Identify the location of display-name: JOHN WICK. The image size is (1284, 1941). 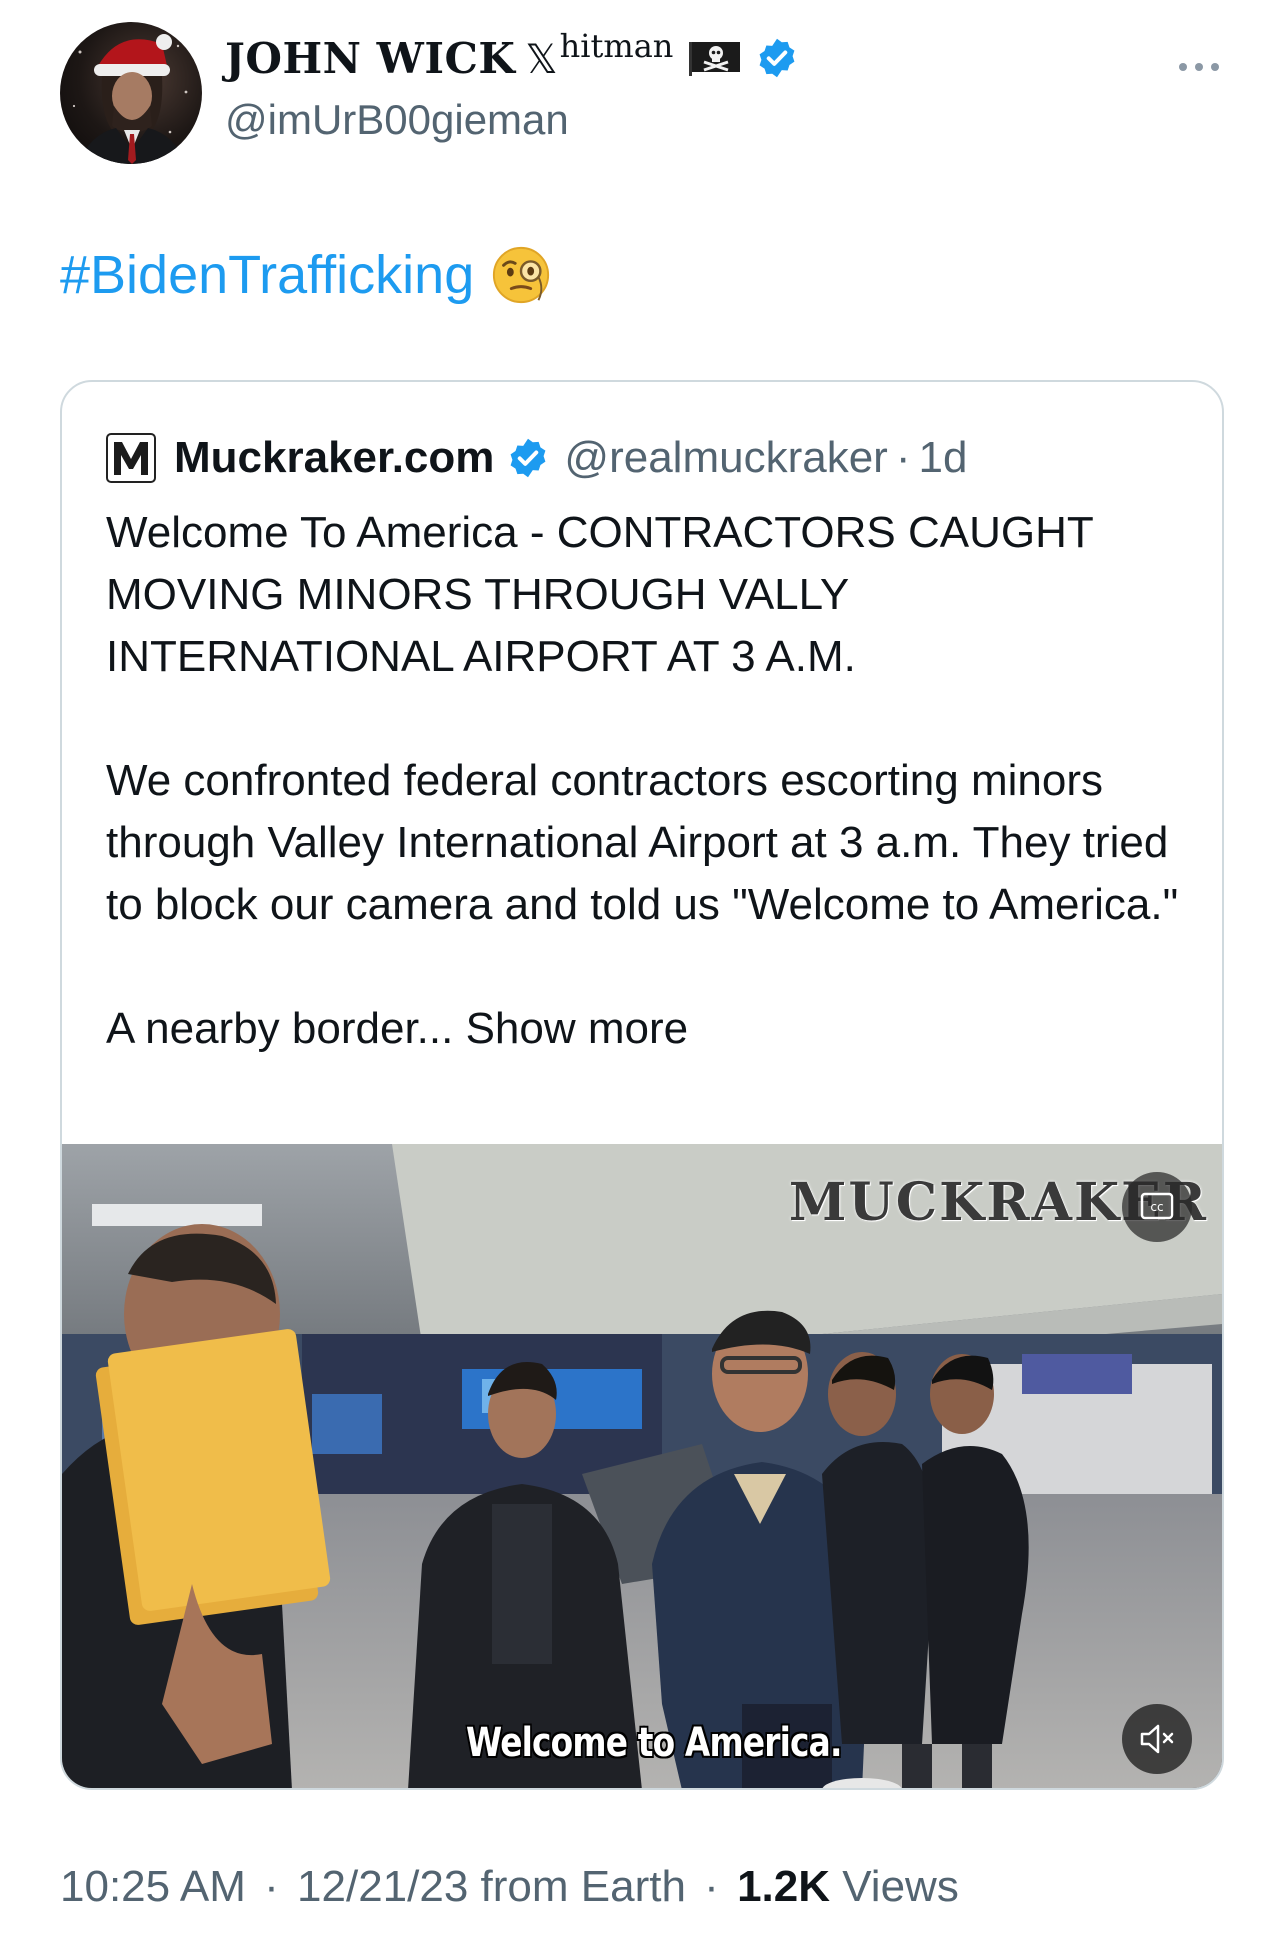
(370, 58).